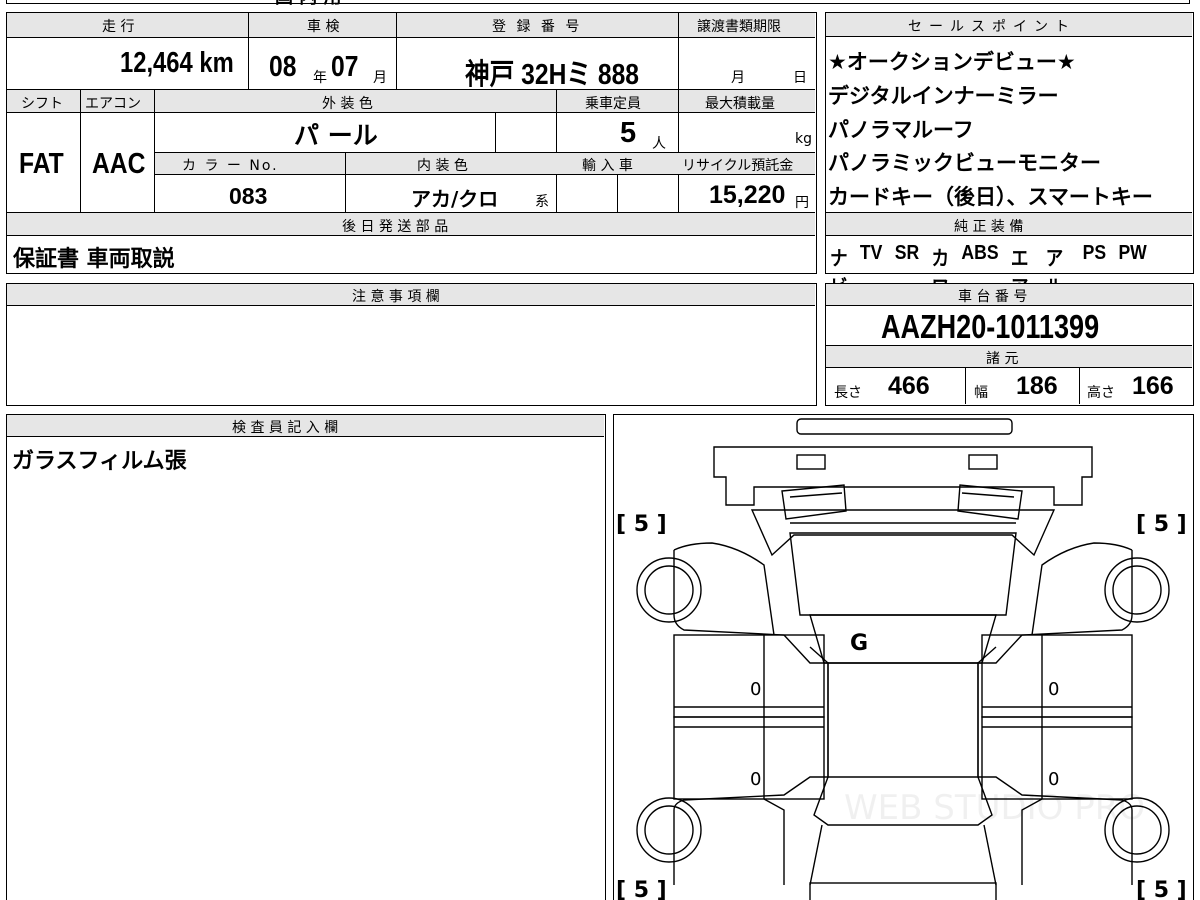 The height and width of the screenshot is (900, 1200). What do you see at coordinates (396, 297) in the screenshot?
I see `notes-header: 注 意 事 項 欄` at bounding box center [396, 297].